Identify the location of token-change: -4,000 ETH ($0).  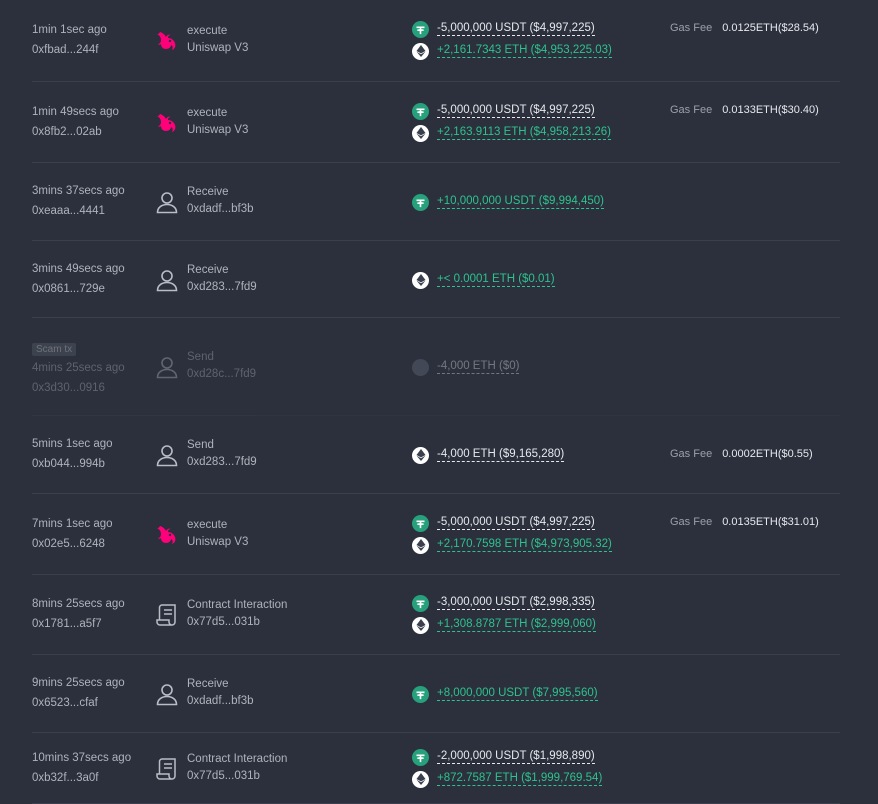
(466, 367).